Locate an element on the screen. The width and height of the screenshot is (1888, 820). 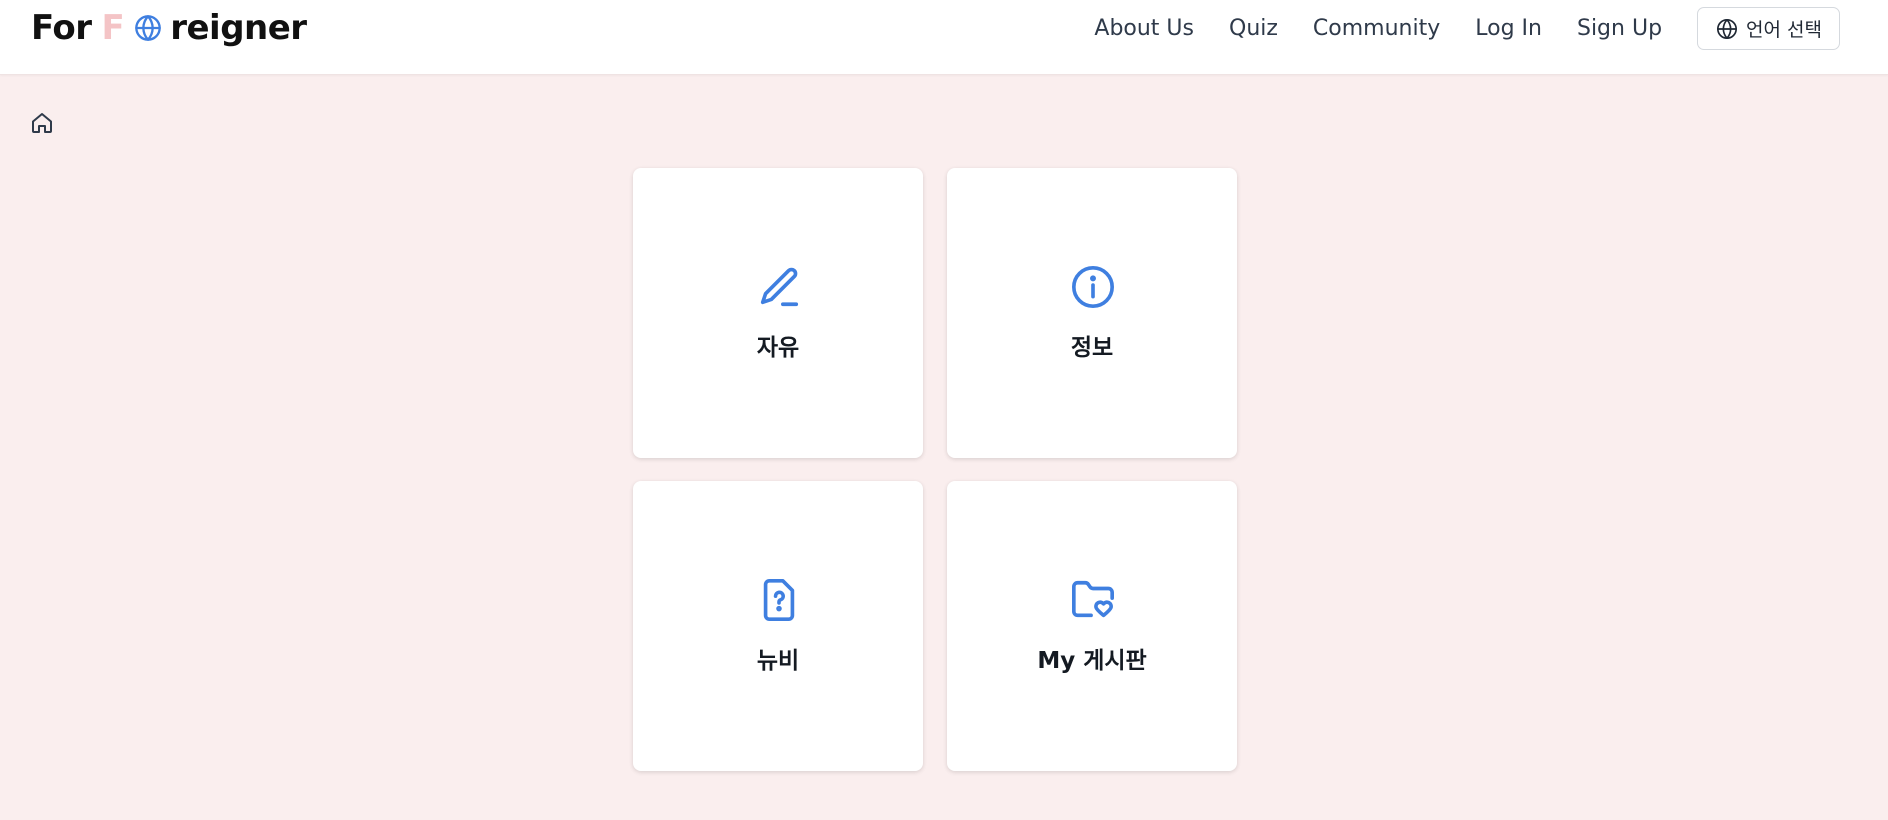
board-card-label: 자유 is located at coordinates (778, 348).